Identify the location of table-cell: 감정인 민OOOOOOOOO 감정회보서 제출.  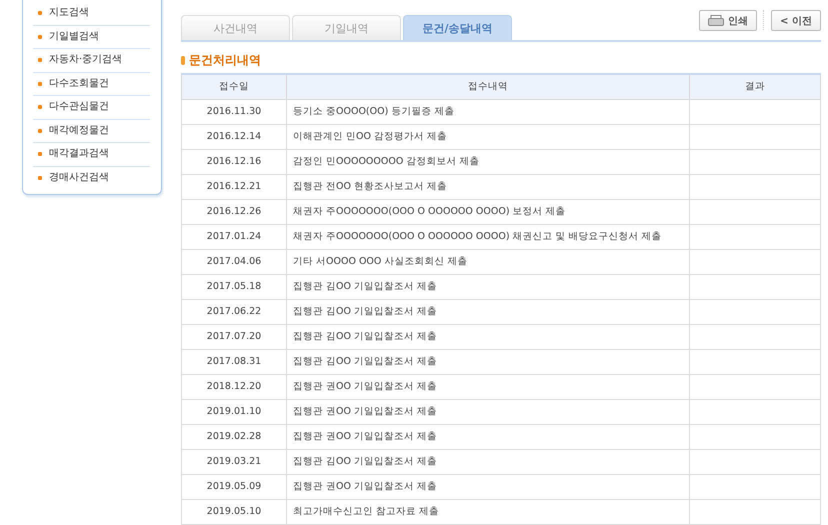
(488, 162).